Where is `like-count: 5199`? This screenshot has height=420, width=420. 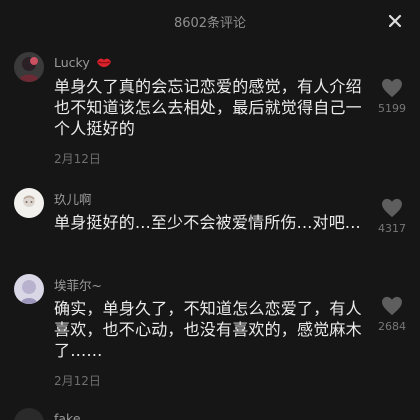
like-count: 5199 is located at coordinates (392, 108).